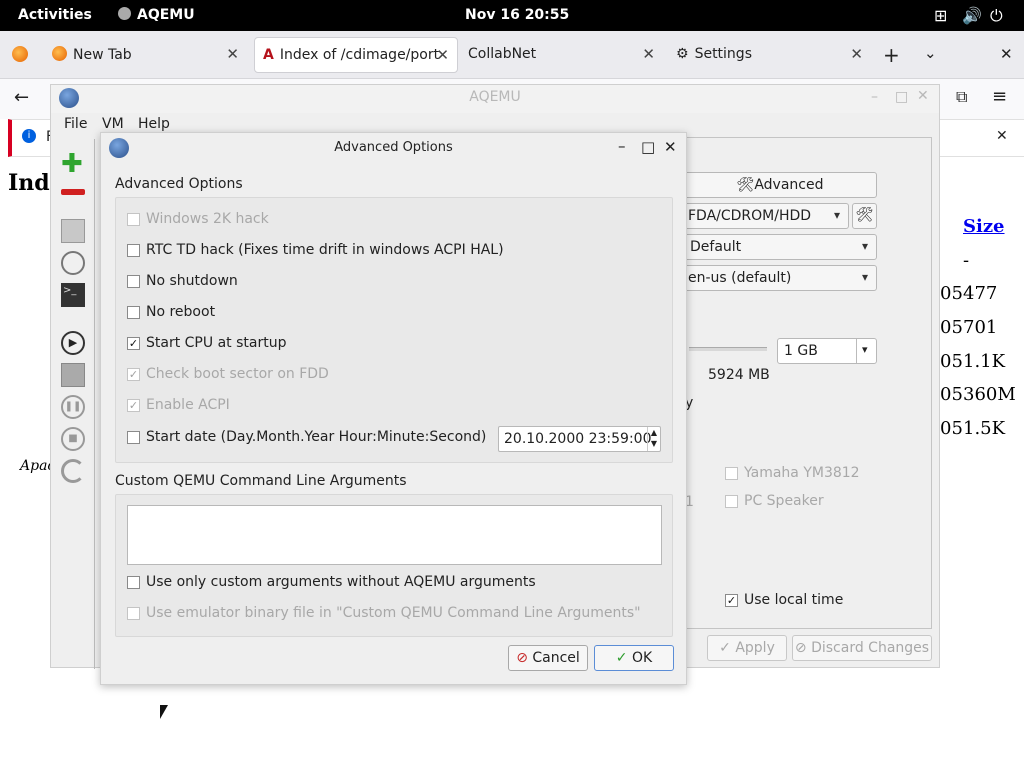  I want to click on menu-help: Help, so click(154, 124).